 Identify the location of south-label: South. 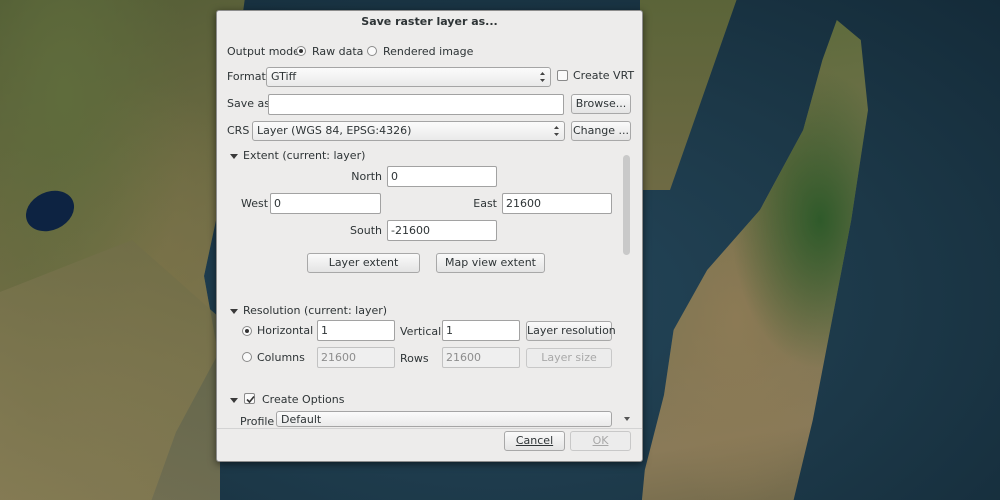
(366, 230).